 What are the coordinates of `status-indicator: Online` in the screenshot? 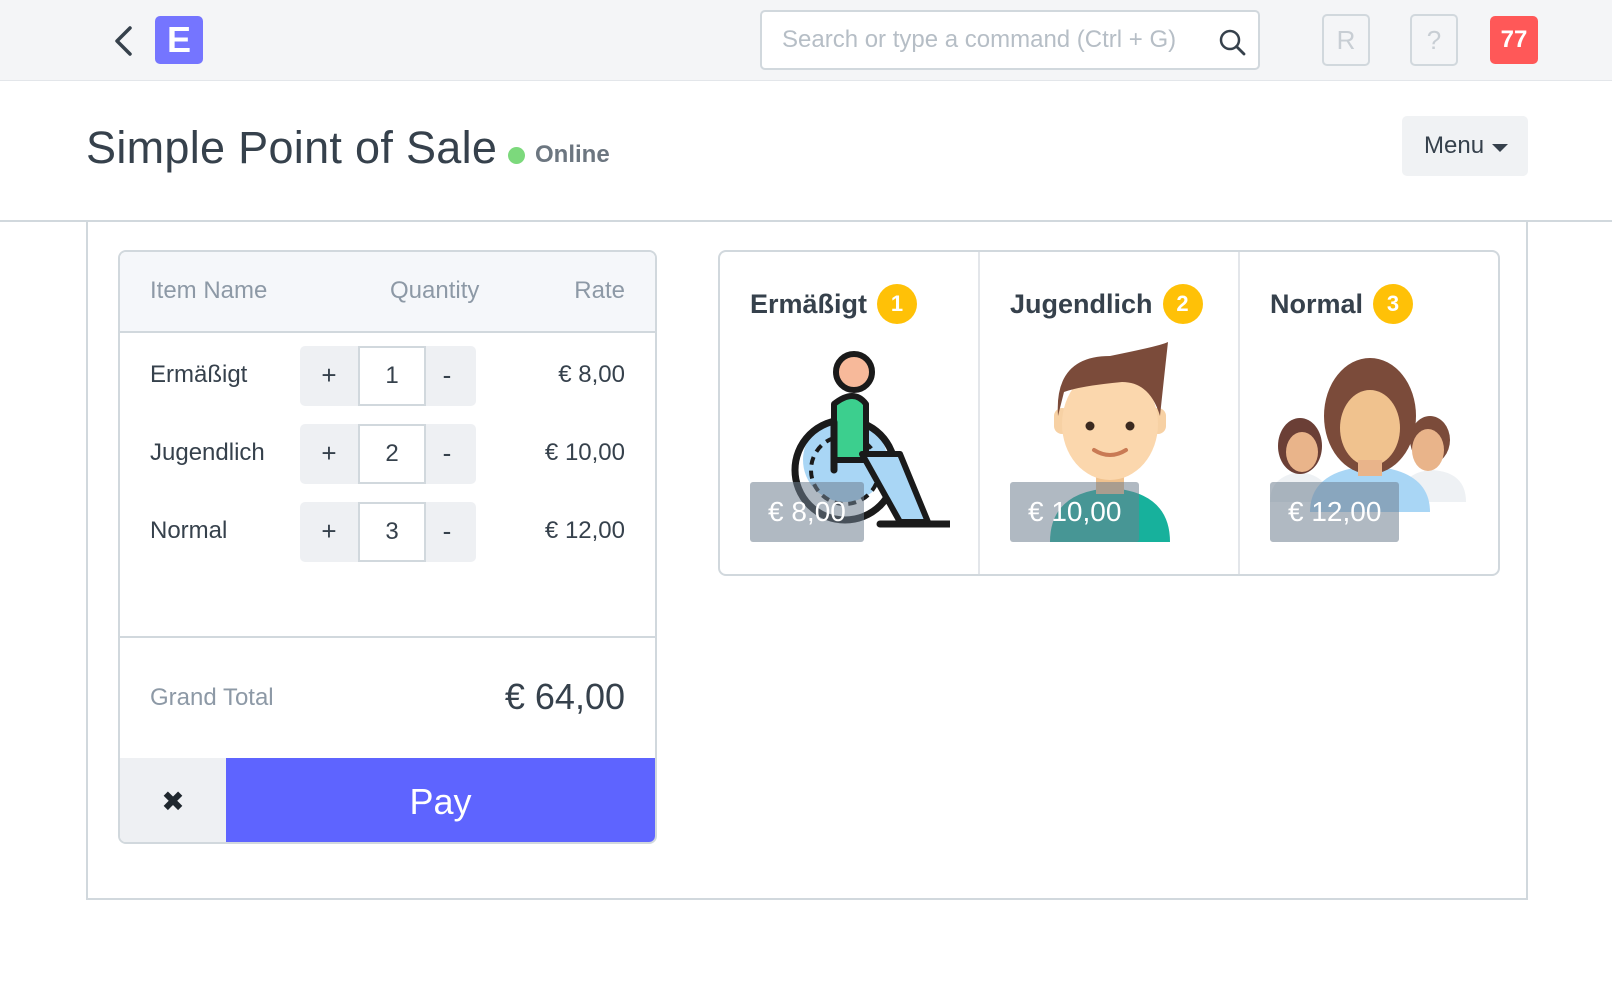 It's located at (559, 155).